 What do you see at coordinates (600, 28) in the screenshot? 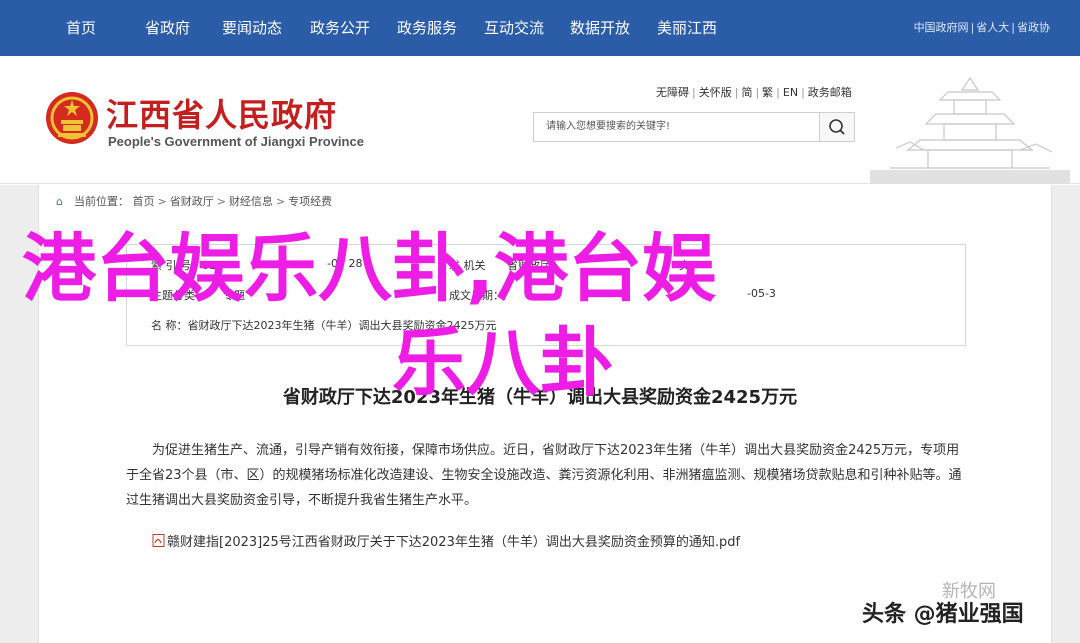
I see `nav-open-data: 数据开放` at bounding box center [600, 28].